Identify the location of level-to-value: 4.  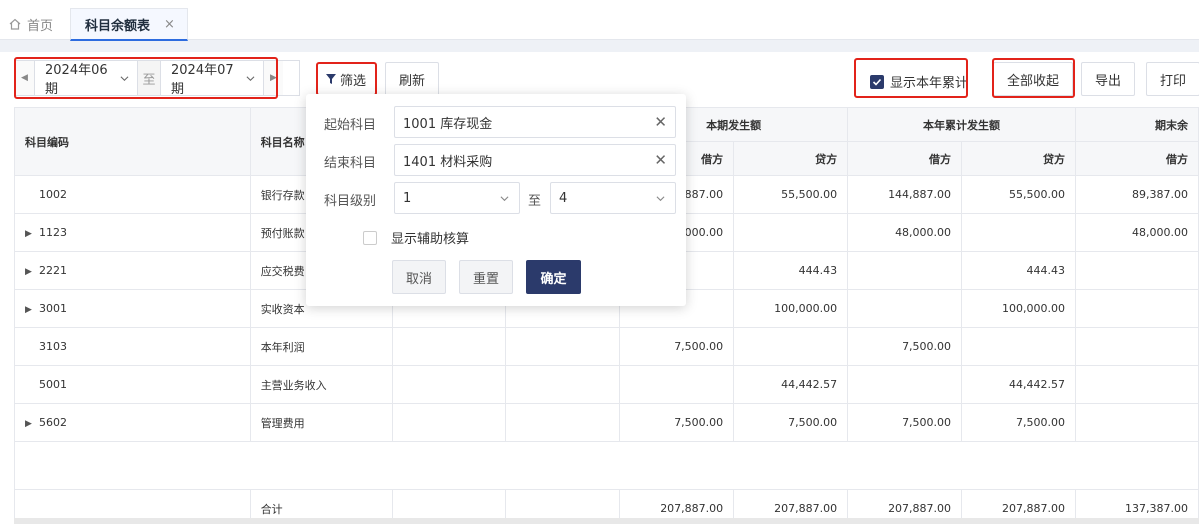
(563, 198).